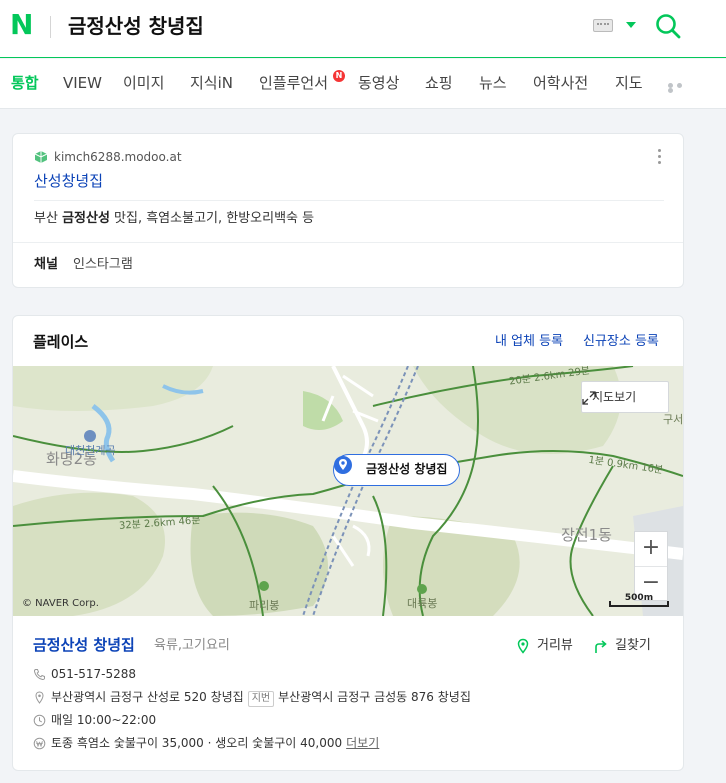 Image resolution: width=726 pixels, height=783 pixels. Describe the element at coordinates (439, 83) in the screenshot. I see `tab-shopping: 쇼핑` at that location.